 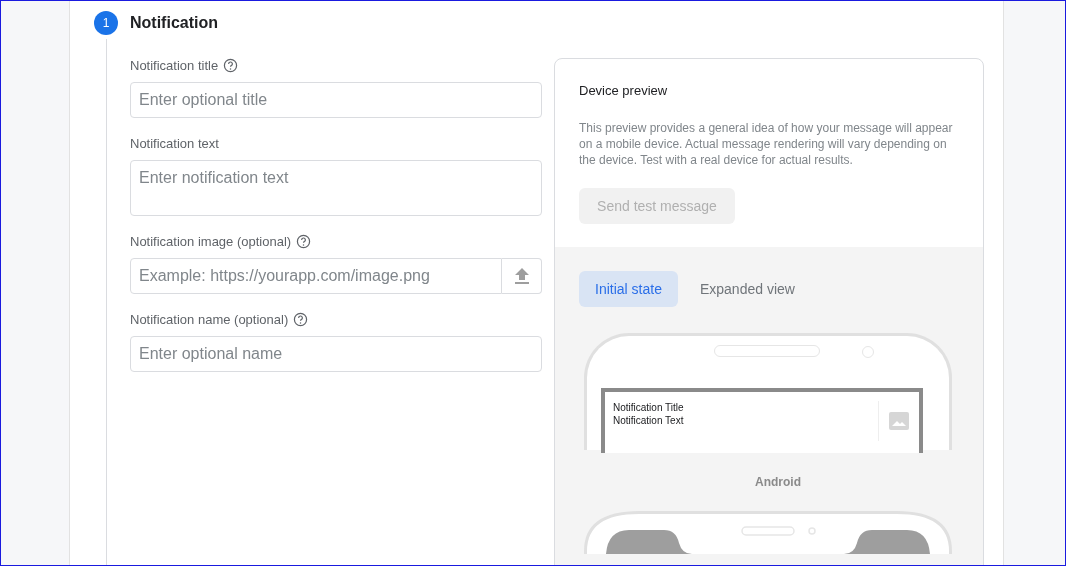 What do you see at coordinates (316, 276) in the screenshot?
I see `url-field: Example: https://yourapp.com/image.png` at bounding box center [316, 276].